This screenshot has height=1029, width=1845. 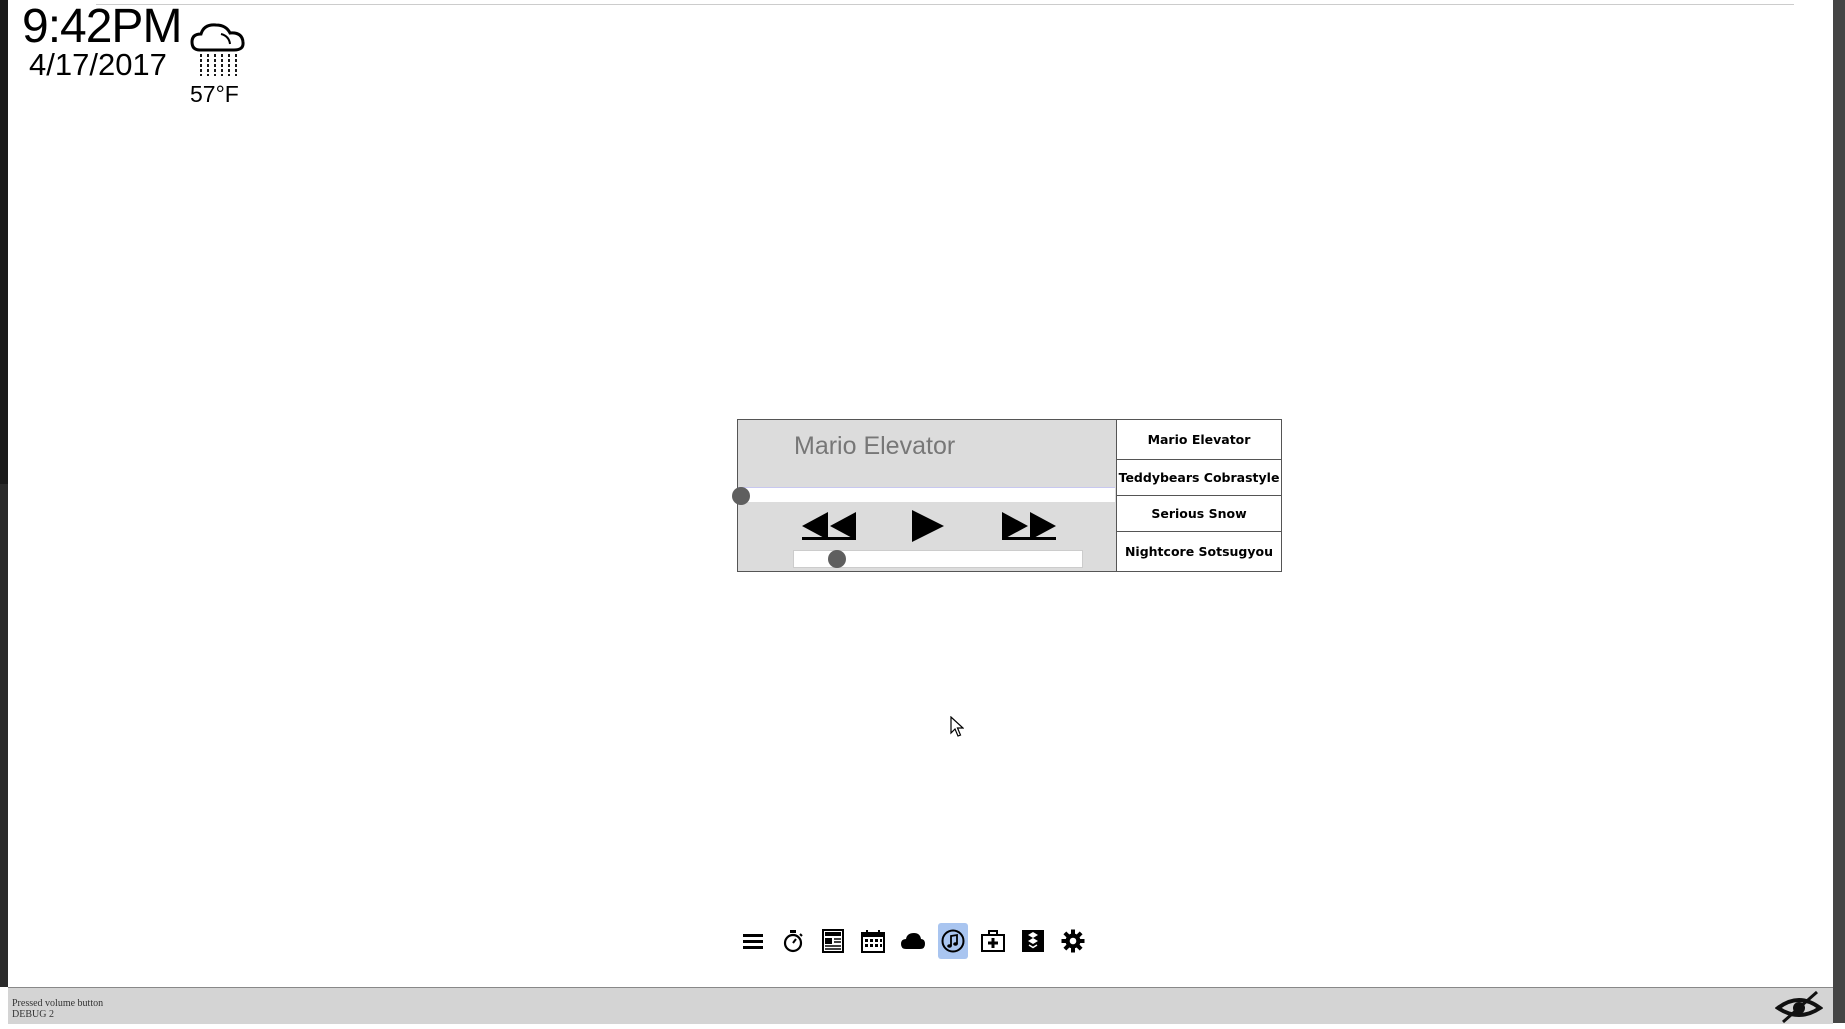 What do you see at coordinates (98, 64) in the screenshot?
I see `clock-date: 4/17/2017` at bounding box center [98, 64].